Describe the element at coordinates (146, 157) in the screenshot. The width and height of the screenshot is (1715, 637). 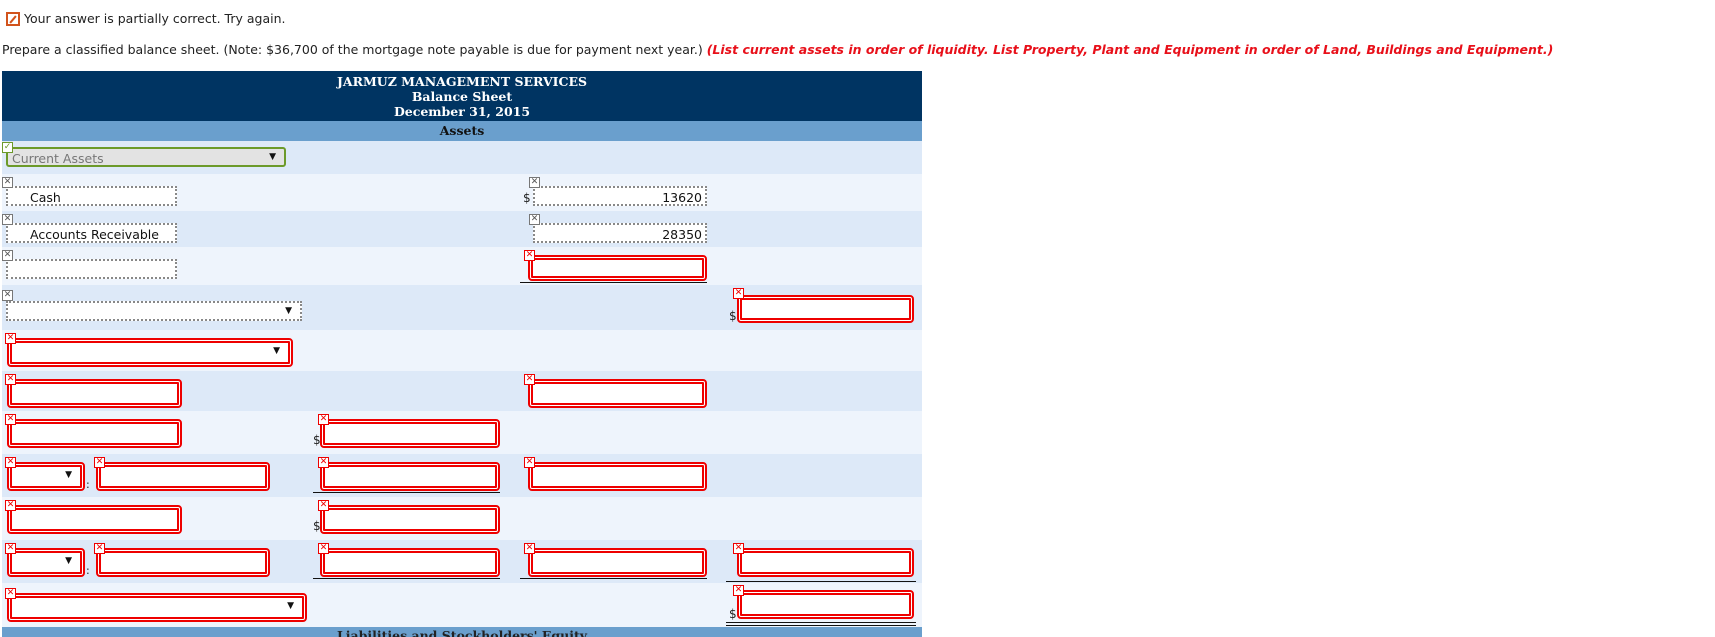
I see `heading-select: Current Assets ▼` at that location.